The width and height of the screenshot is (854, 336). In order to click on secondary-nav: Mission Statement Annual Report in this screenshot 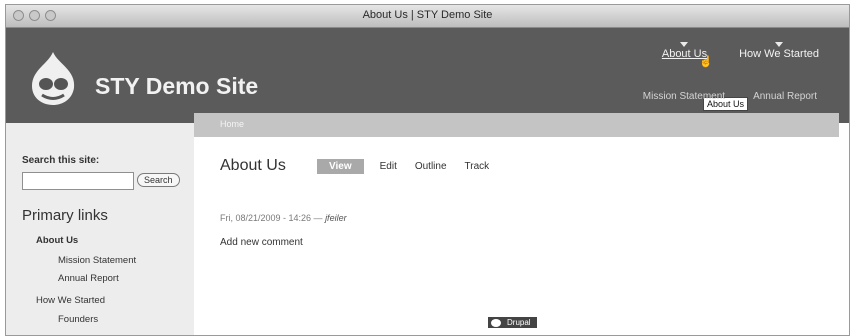, I will do `click(730, 96)`.